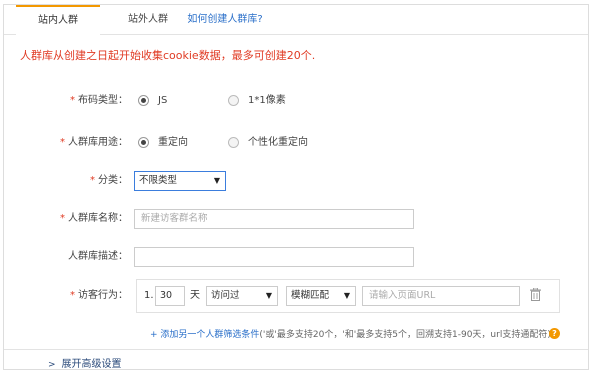  What do you see at coordinates (113, 180) in the screenshot?
I see `category-label-text: 分类：` at bounding box center [113, 180].